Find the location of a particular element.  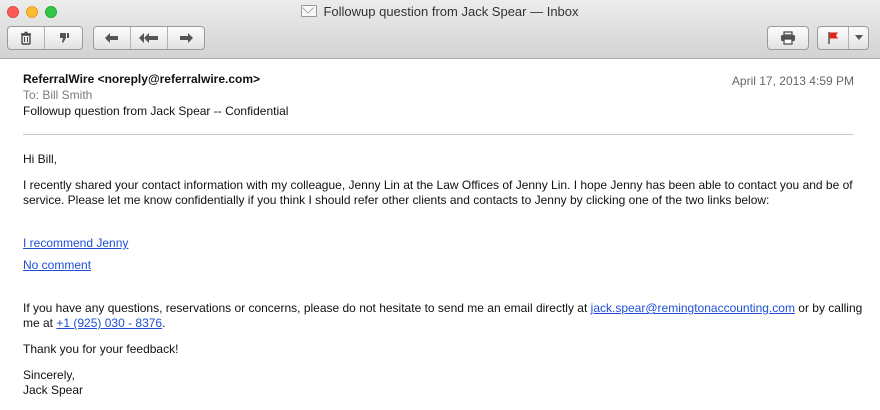

recipient: To: Bill Smith is located at coordinates (58, 95).